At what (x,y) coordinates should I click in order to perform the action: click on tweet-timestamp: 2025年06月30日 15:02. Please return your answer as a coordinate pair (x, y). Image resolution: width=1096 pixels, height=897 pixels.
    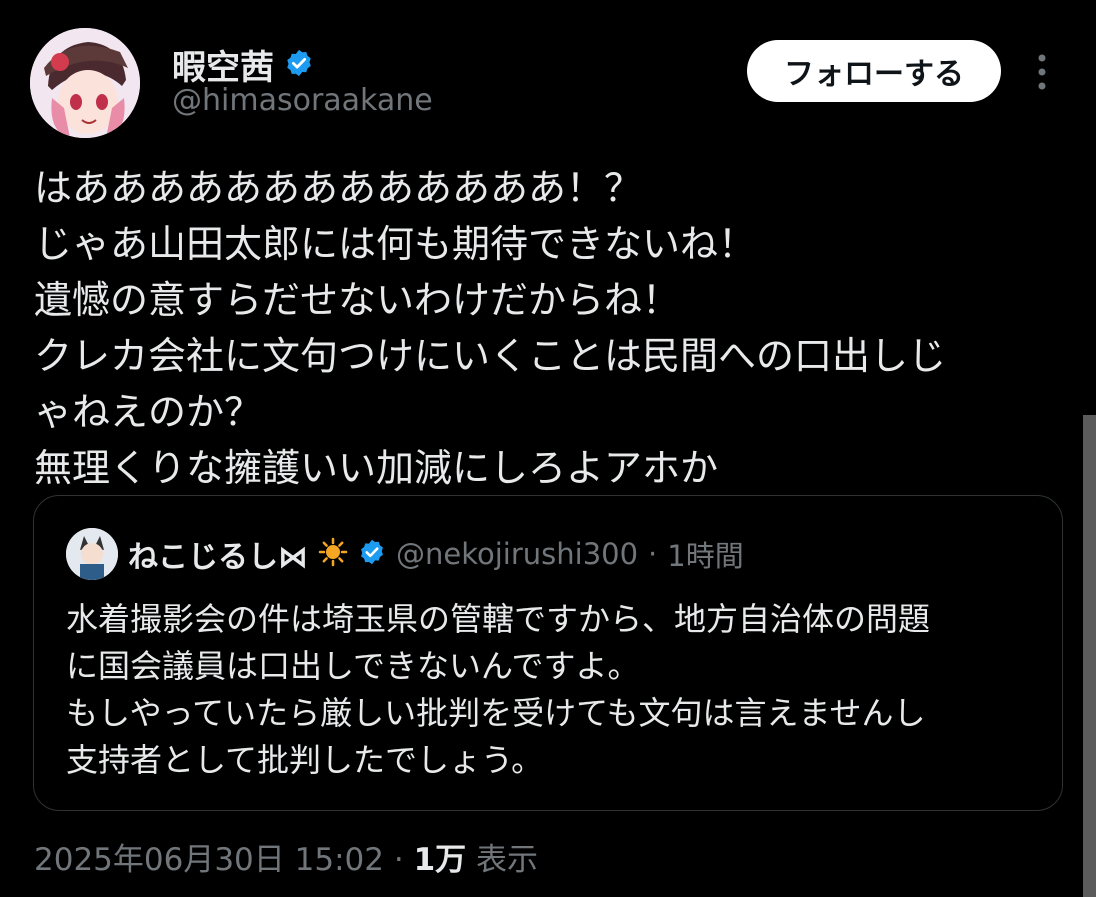
    Looking at the image, I should click on (209, 860).